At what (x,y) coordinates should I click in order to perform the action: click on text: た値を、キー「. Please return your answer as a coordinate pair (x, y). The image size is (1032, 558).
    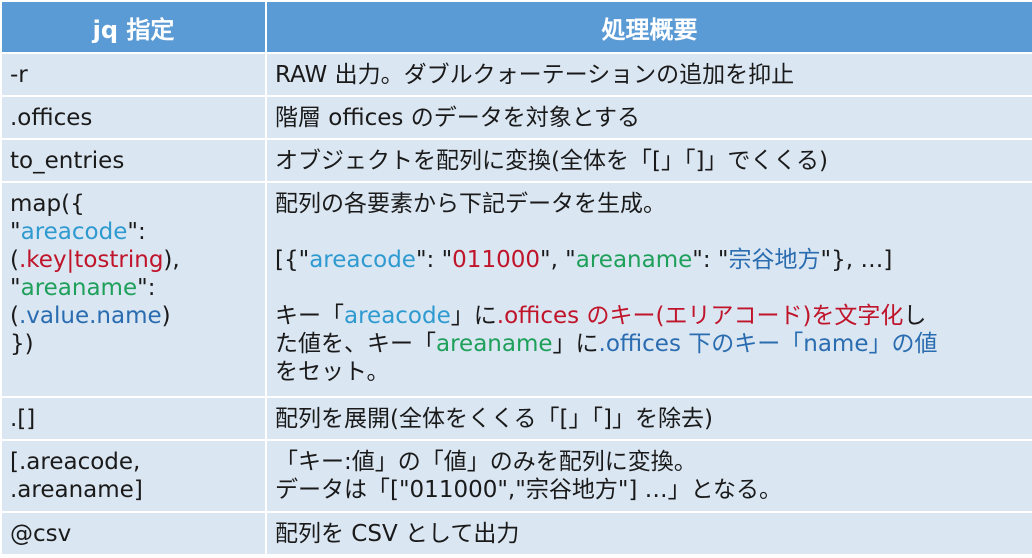
    Looking at the image, I should click on (355, 344).